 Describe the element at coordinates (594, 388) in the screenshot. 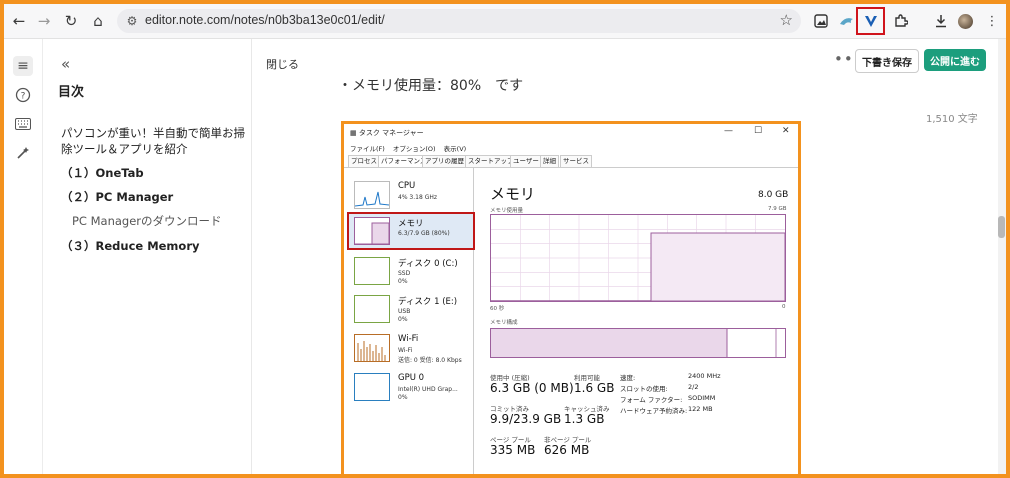

I see `stat-value: 1.6 GB` at that location.